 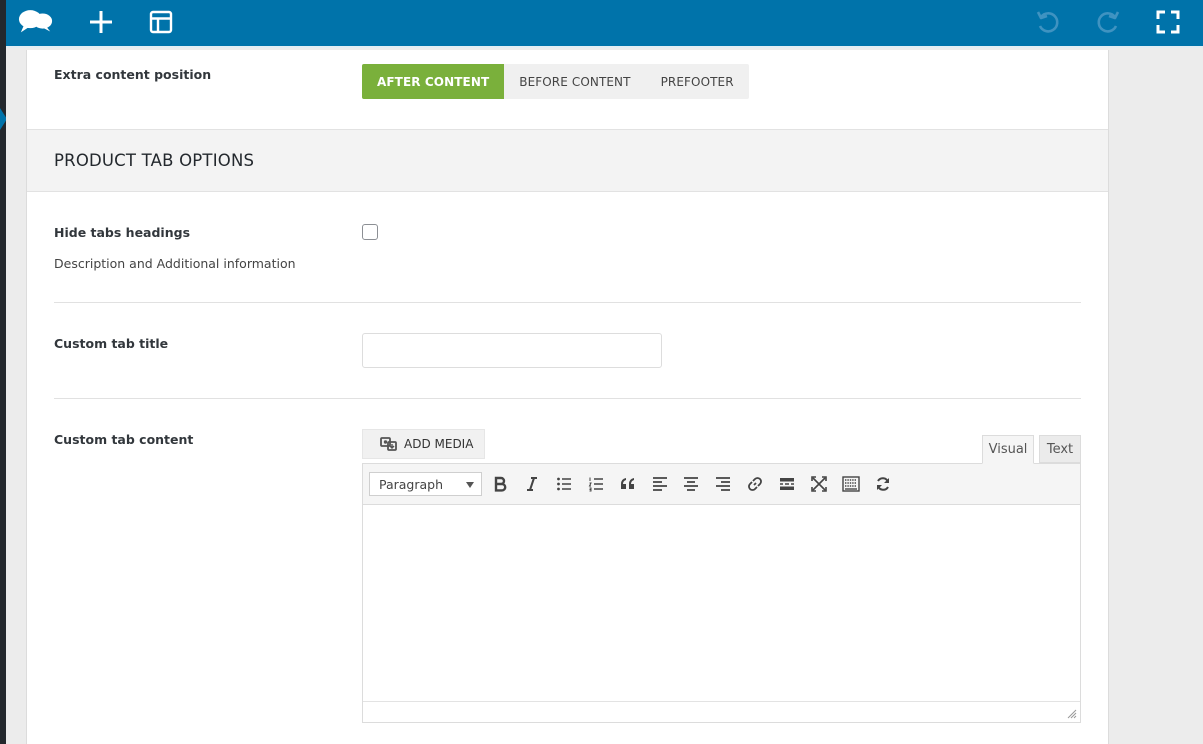 What do you see at coordinates (500, 484) in the screenshot?
I see `bold-icon` at bounding box center [500, 484].